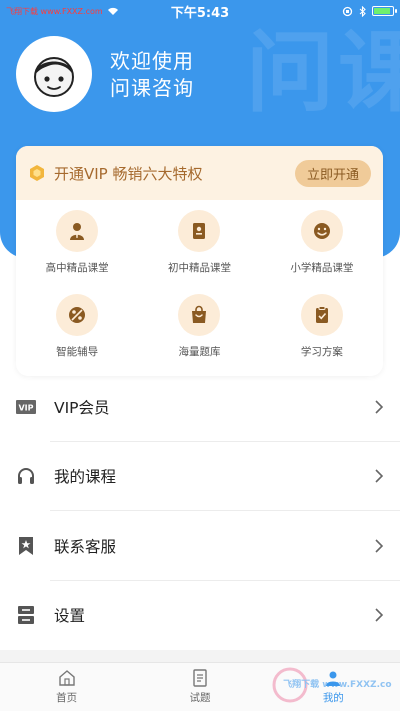 This screenshot has height=711, width=400. I want to click on grid-label: 智能辅导, so click(77, 352).